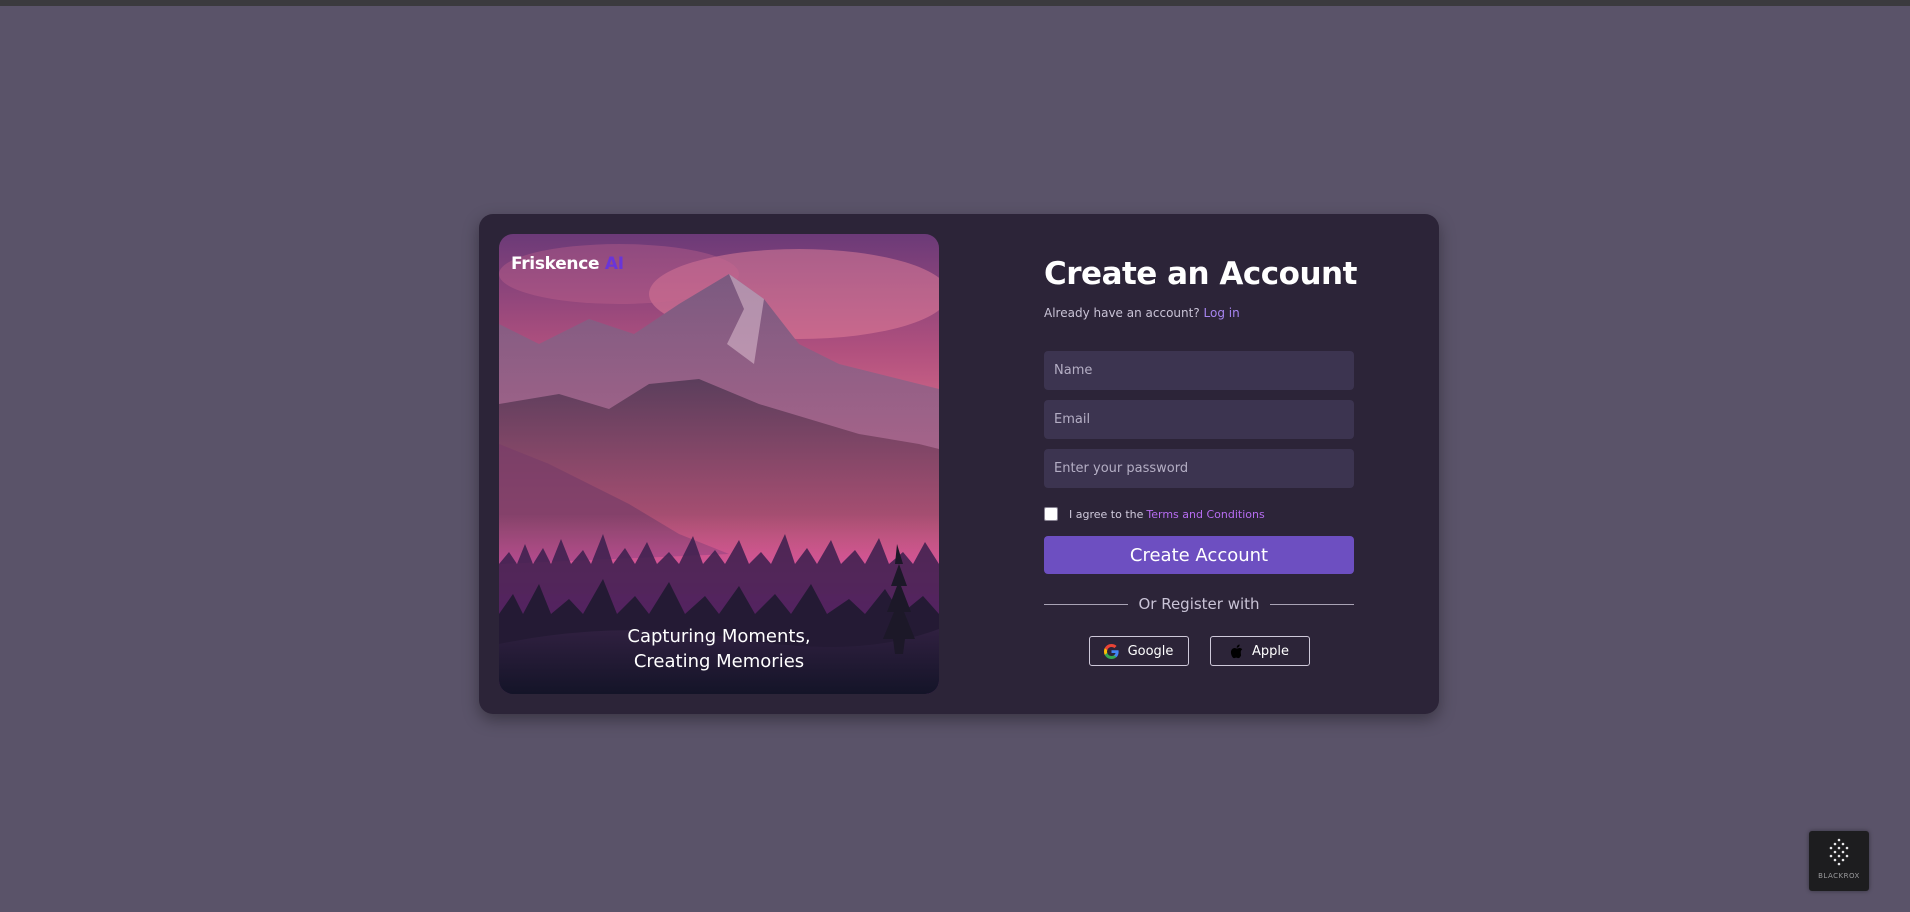  What do you see at coordinates (1199, 419) in the screenshot?
I see `email-input` at bounding box center [1199, 419].